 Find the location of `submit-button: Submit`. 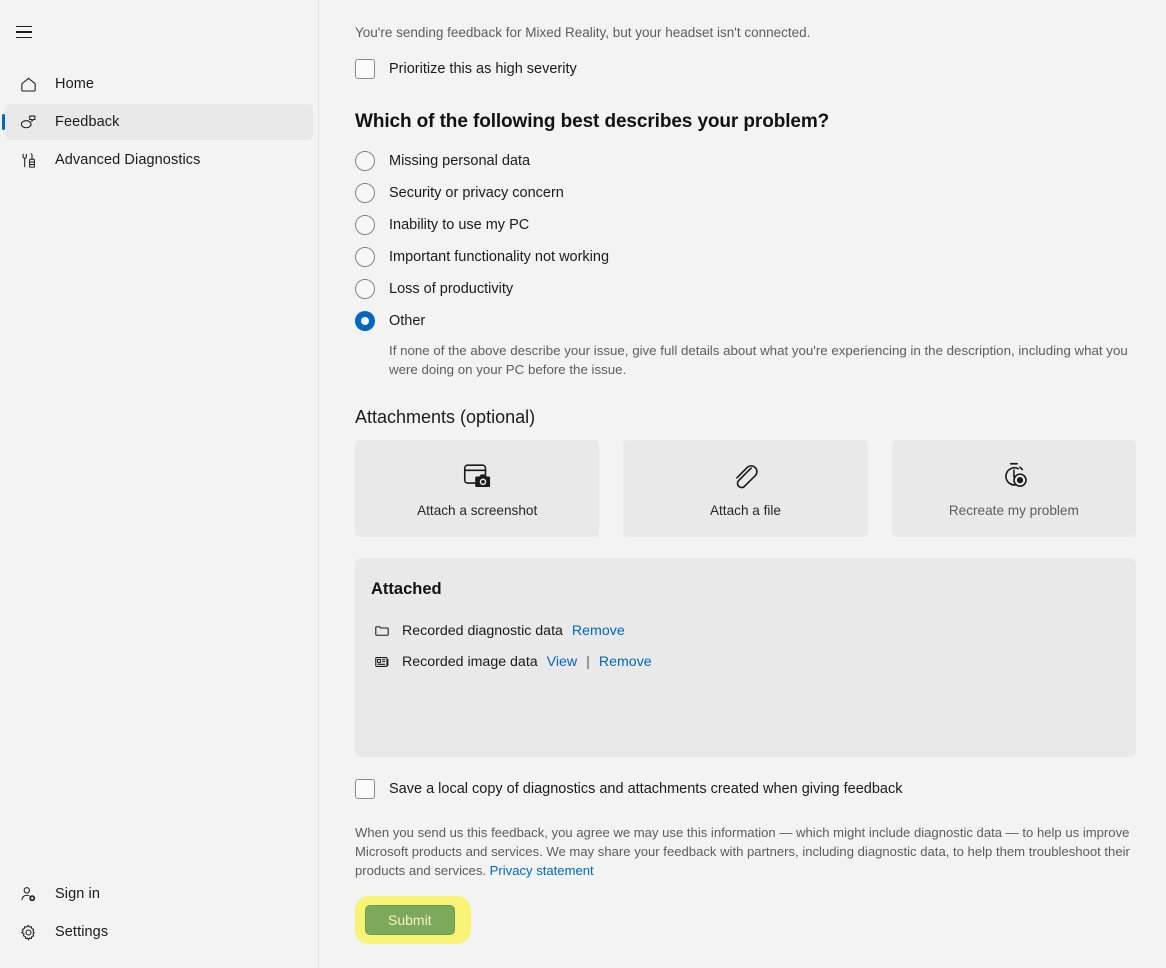

submit-button: Submit is located at coordinates (410, 920).